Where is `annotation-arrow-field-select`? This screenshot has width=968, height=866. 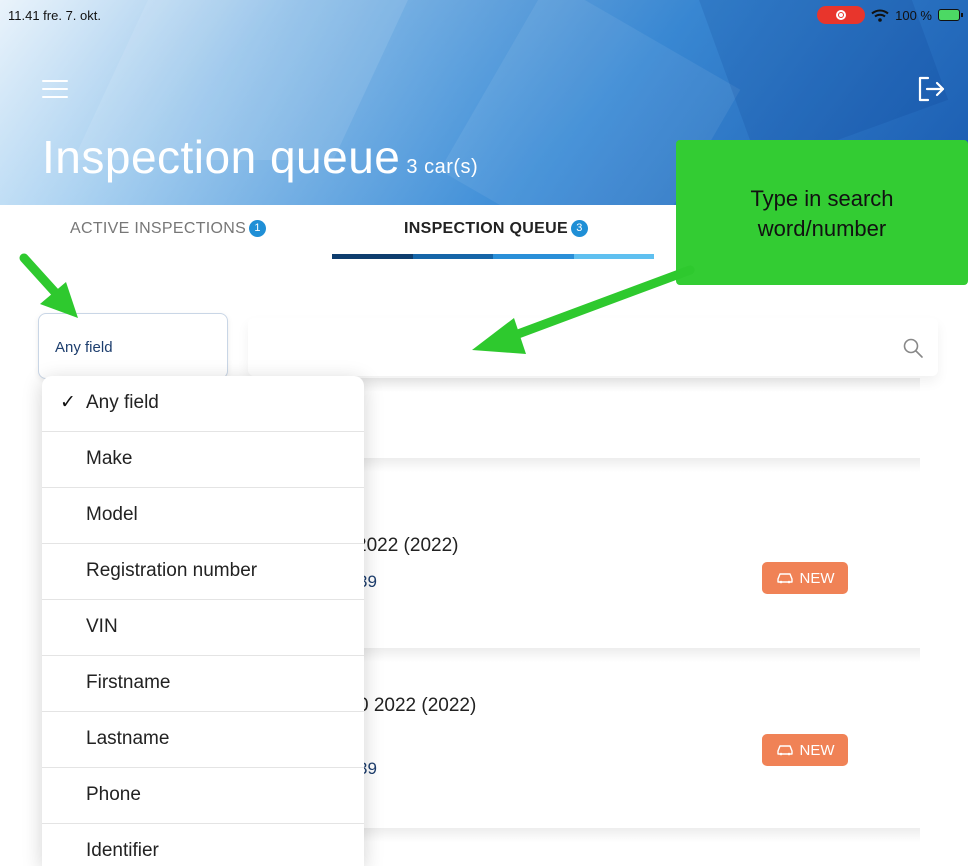
annotation-arrow-field-select is located at coordinates (48, 285).